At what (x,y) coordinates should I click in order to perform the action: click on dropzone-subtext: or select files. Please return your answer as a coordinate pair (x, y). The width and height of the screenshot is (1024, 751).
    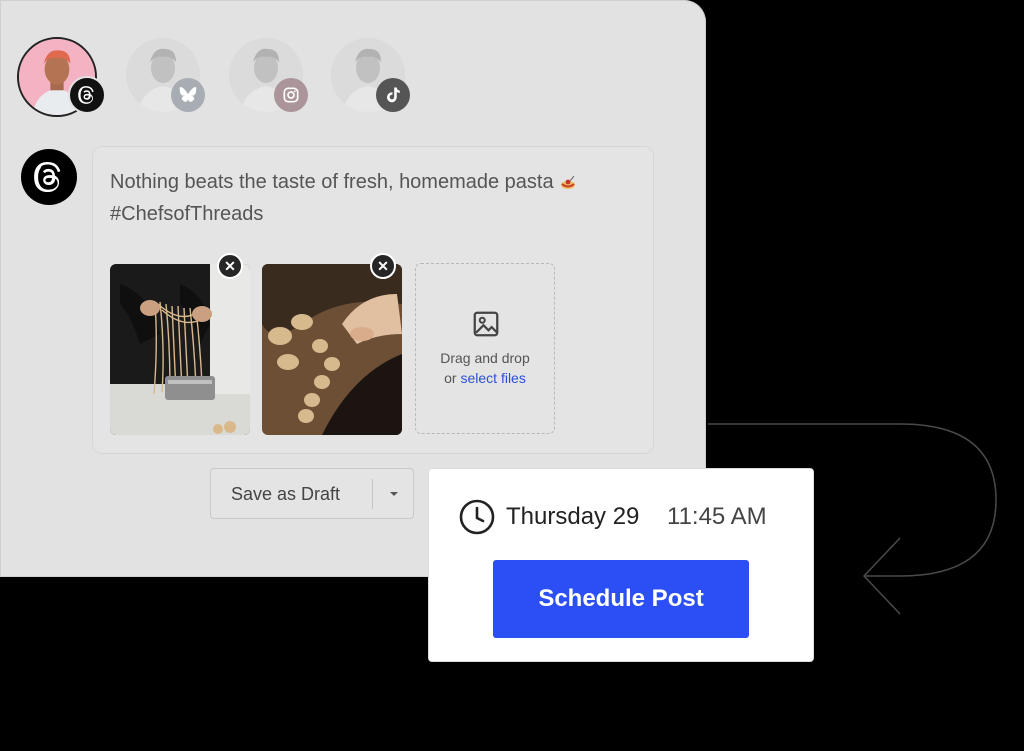
    Looking at the image, I should click on (485, 378).